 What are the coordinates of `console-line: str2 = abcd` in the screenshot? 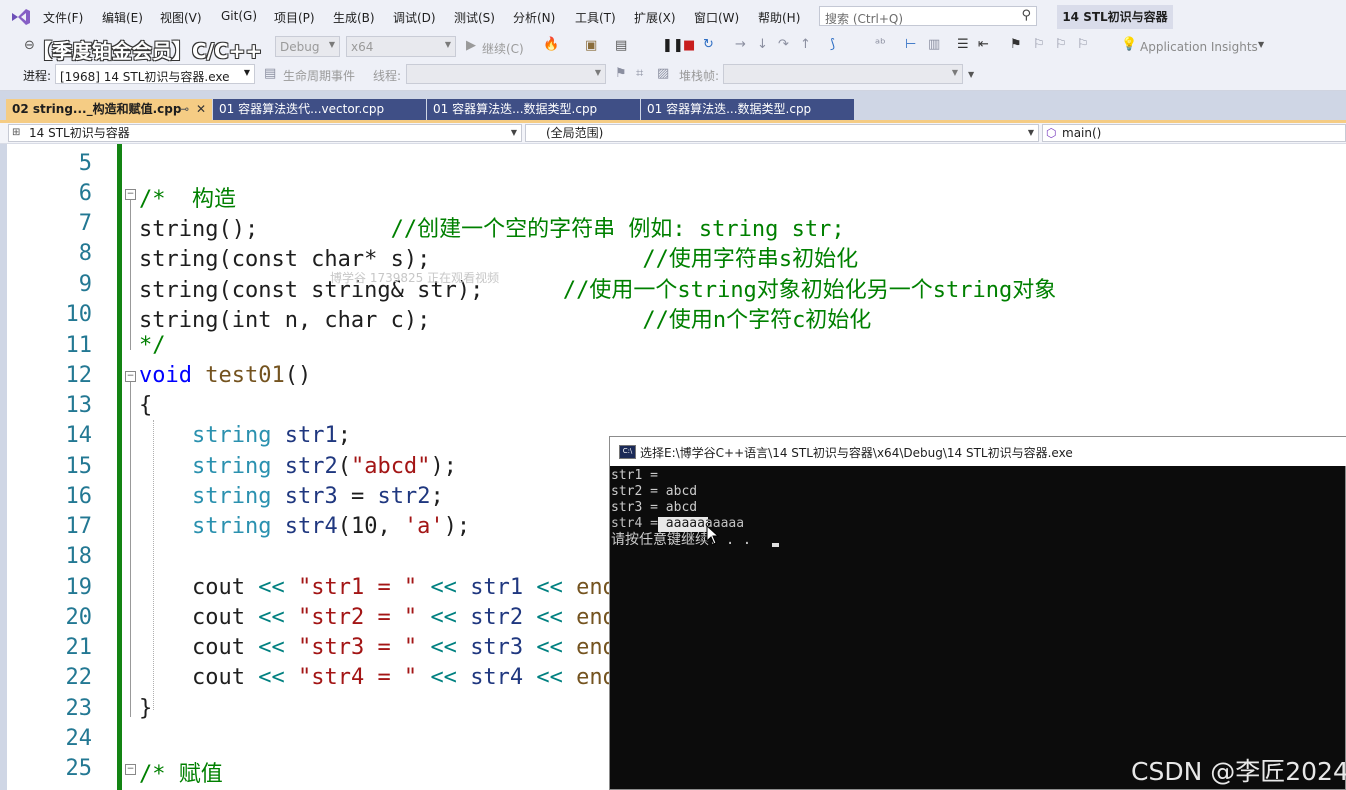 It's located at (654, 491).